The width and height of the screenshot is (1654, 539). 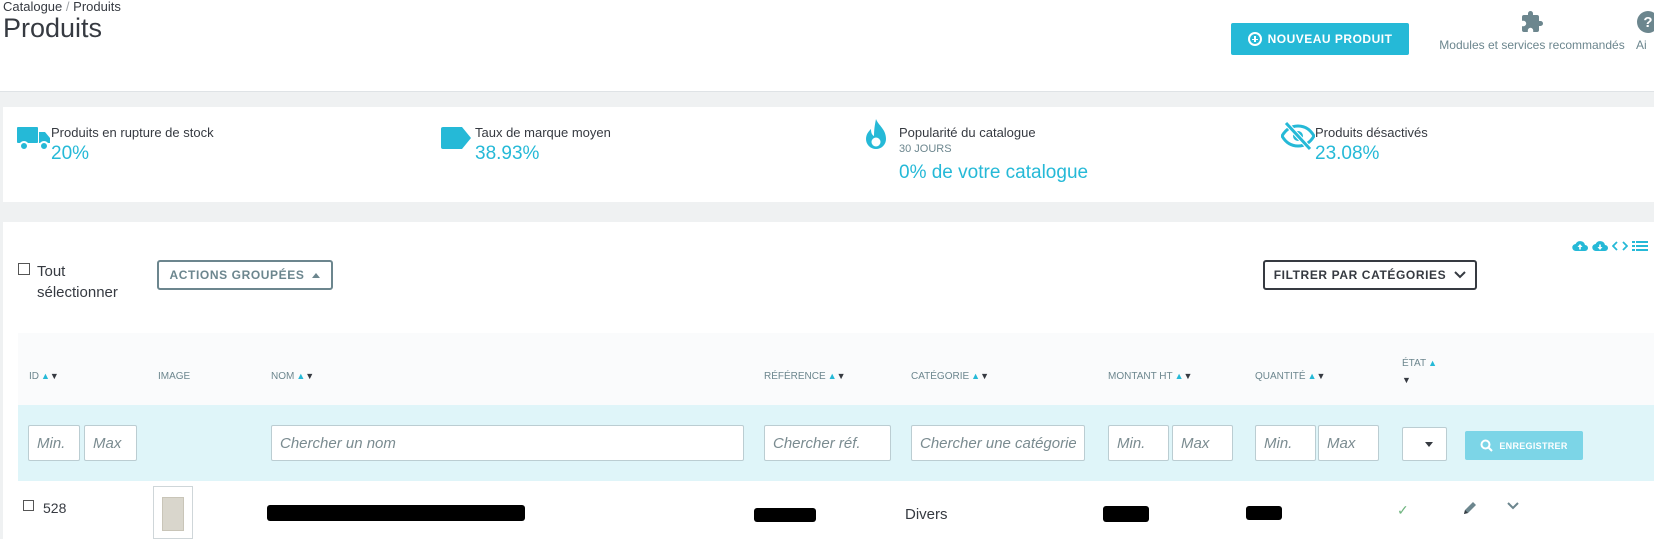 I want to click on help-icon: ?, so click(x=1645, y=22).